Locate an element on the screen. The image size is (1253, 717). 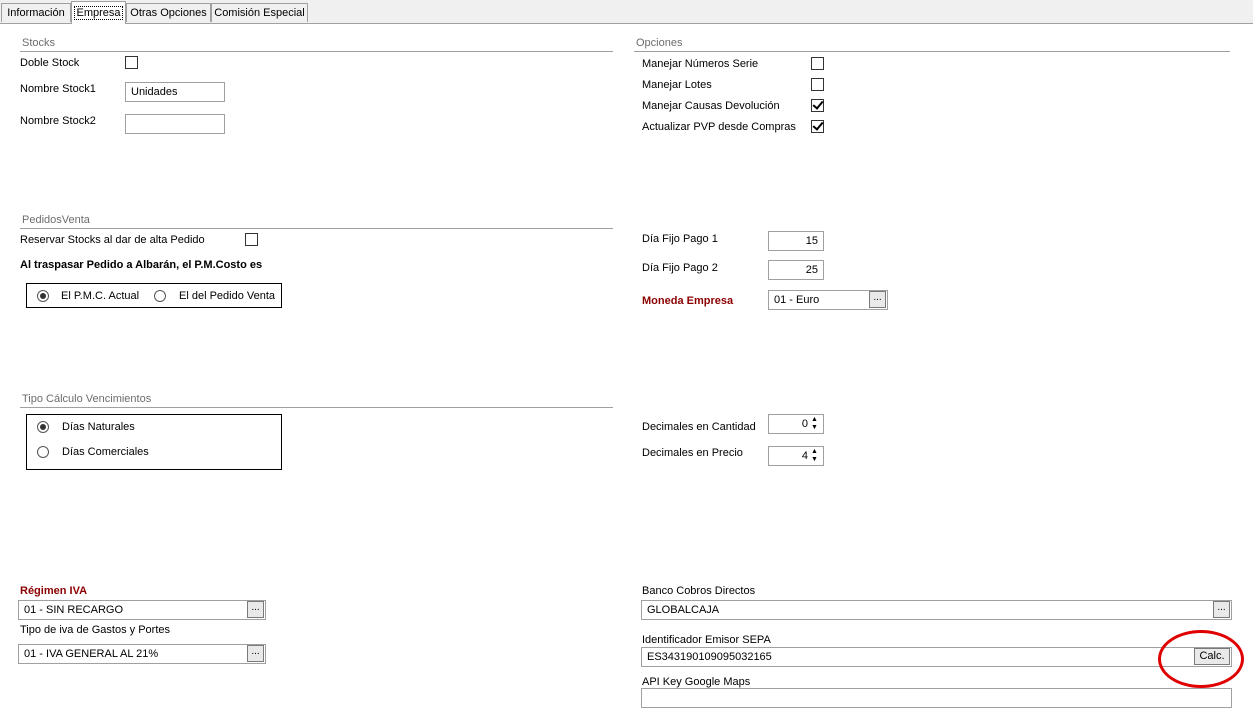
dia-fijo-pago2-label: Día Fijo Pago 2 is located at coordinates (680, 268).